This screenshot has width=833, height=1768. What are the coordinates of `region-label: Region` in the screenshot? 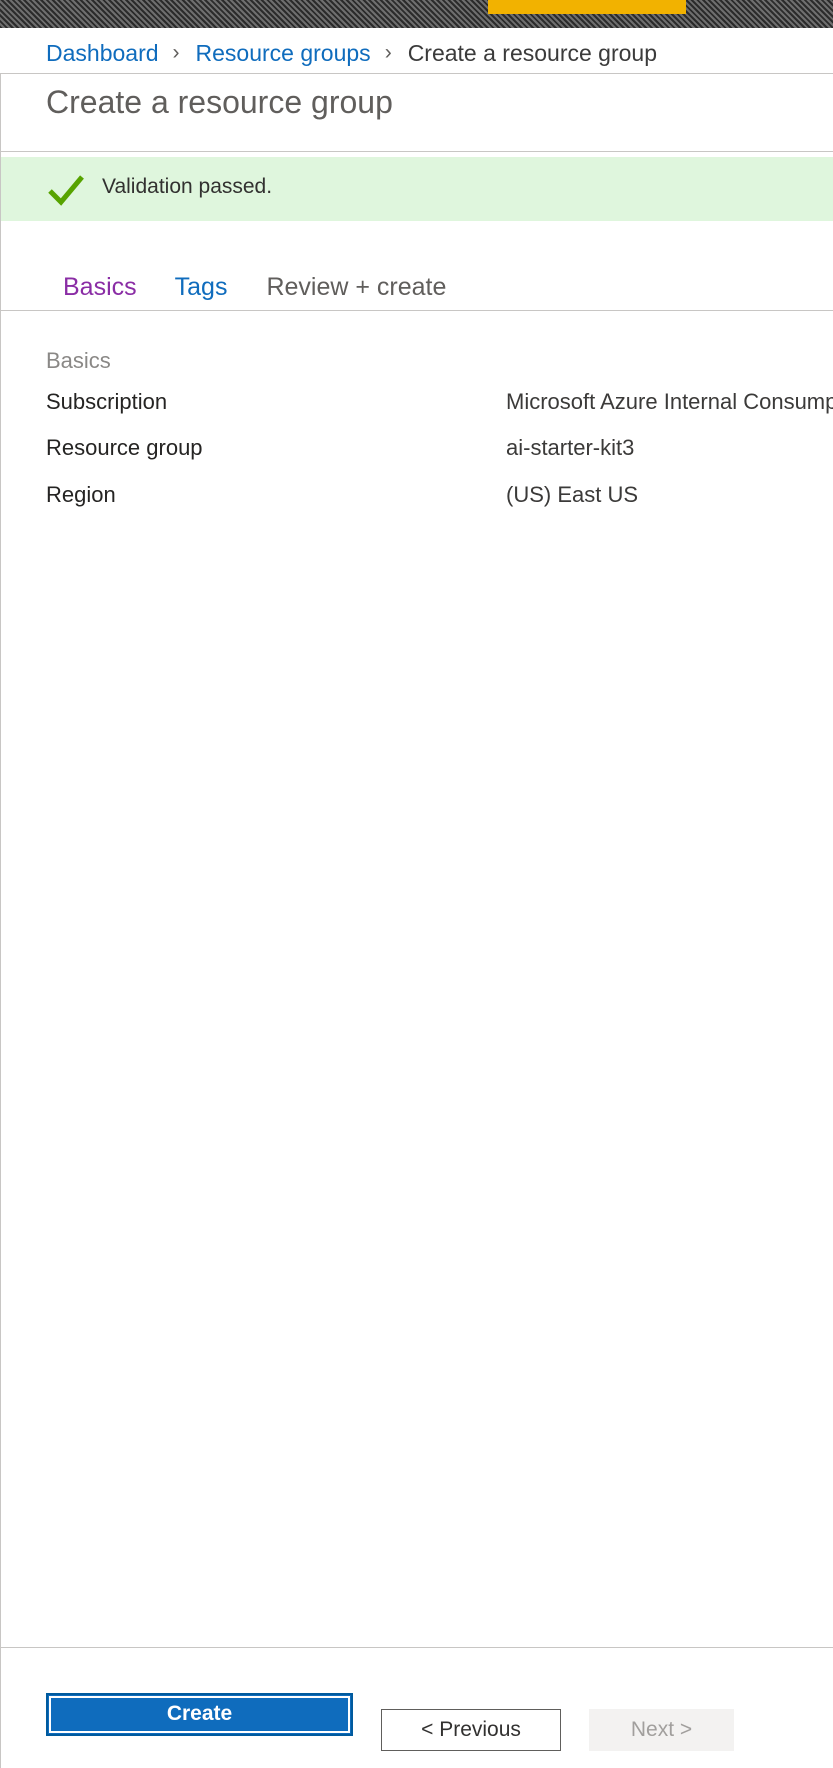 It's located at (81, 494).